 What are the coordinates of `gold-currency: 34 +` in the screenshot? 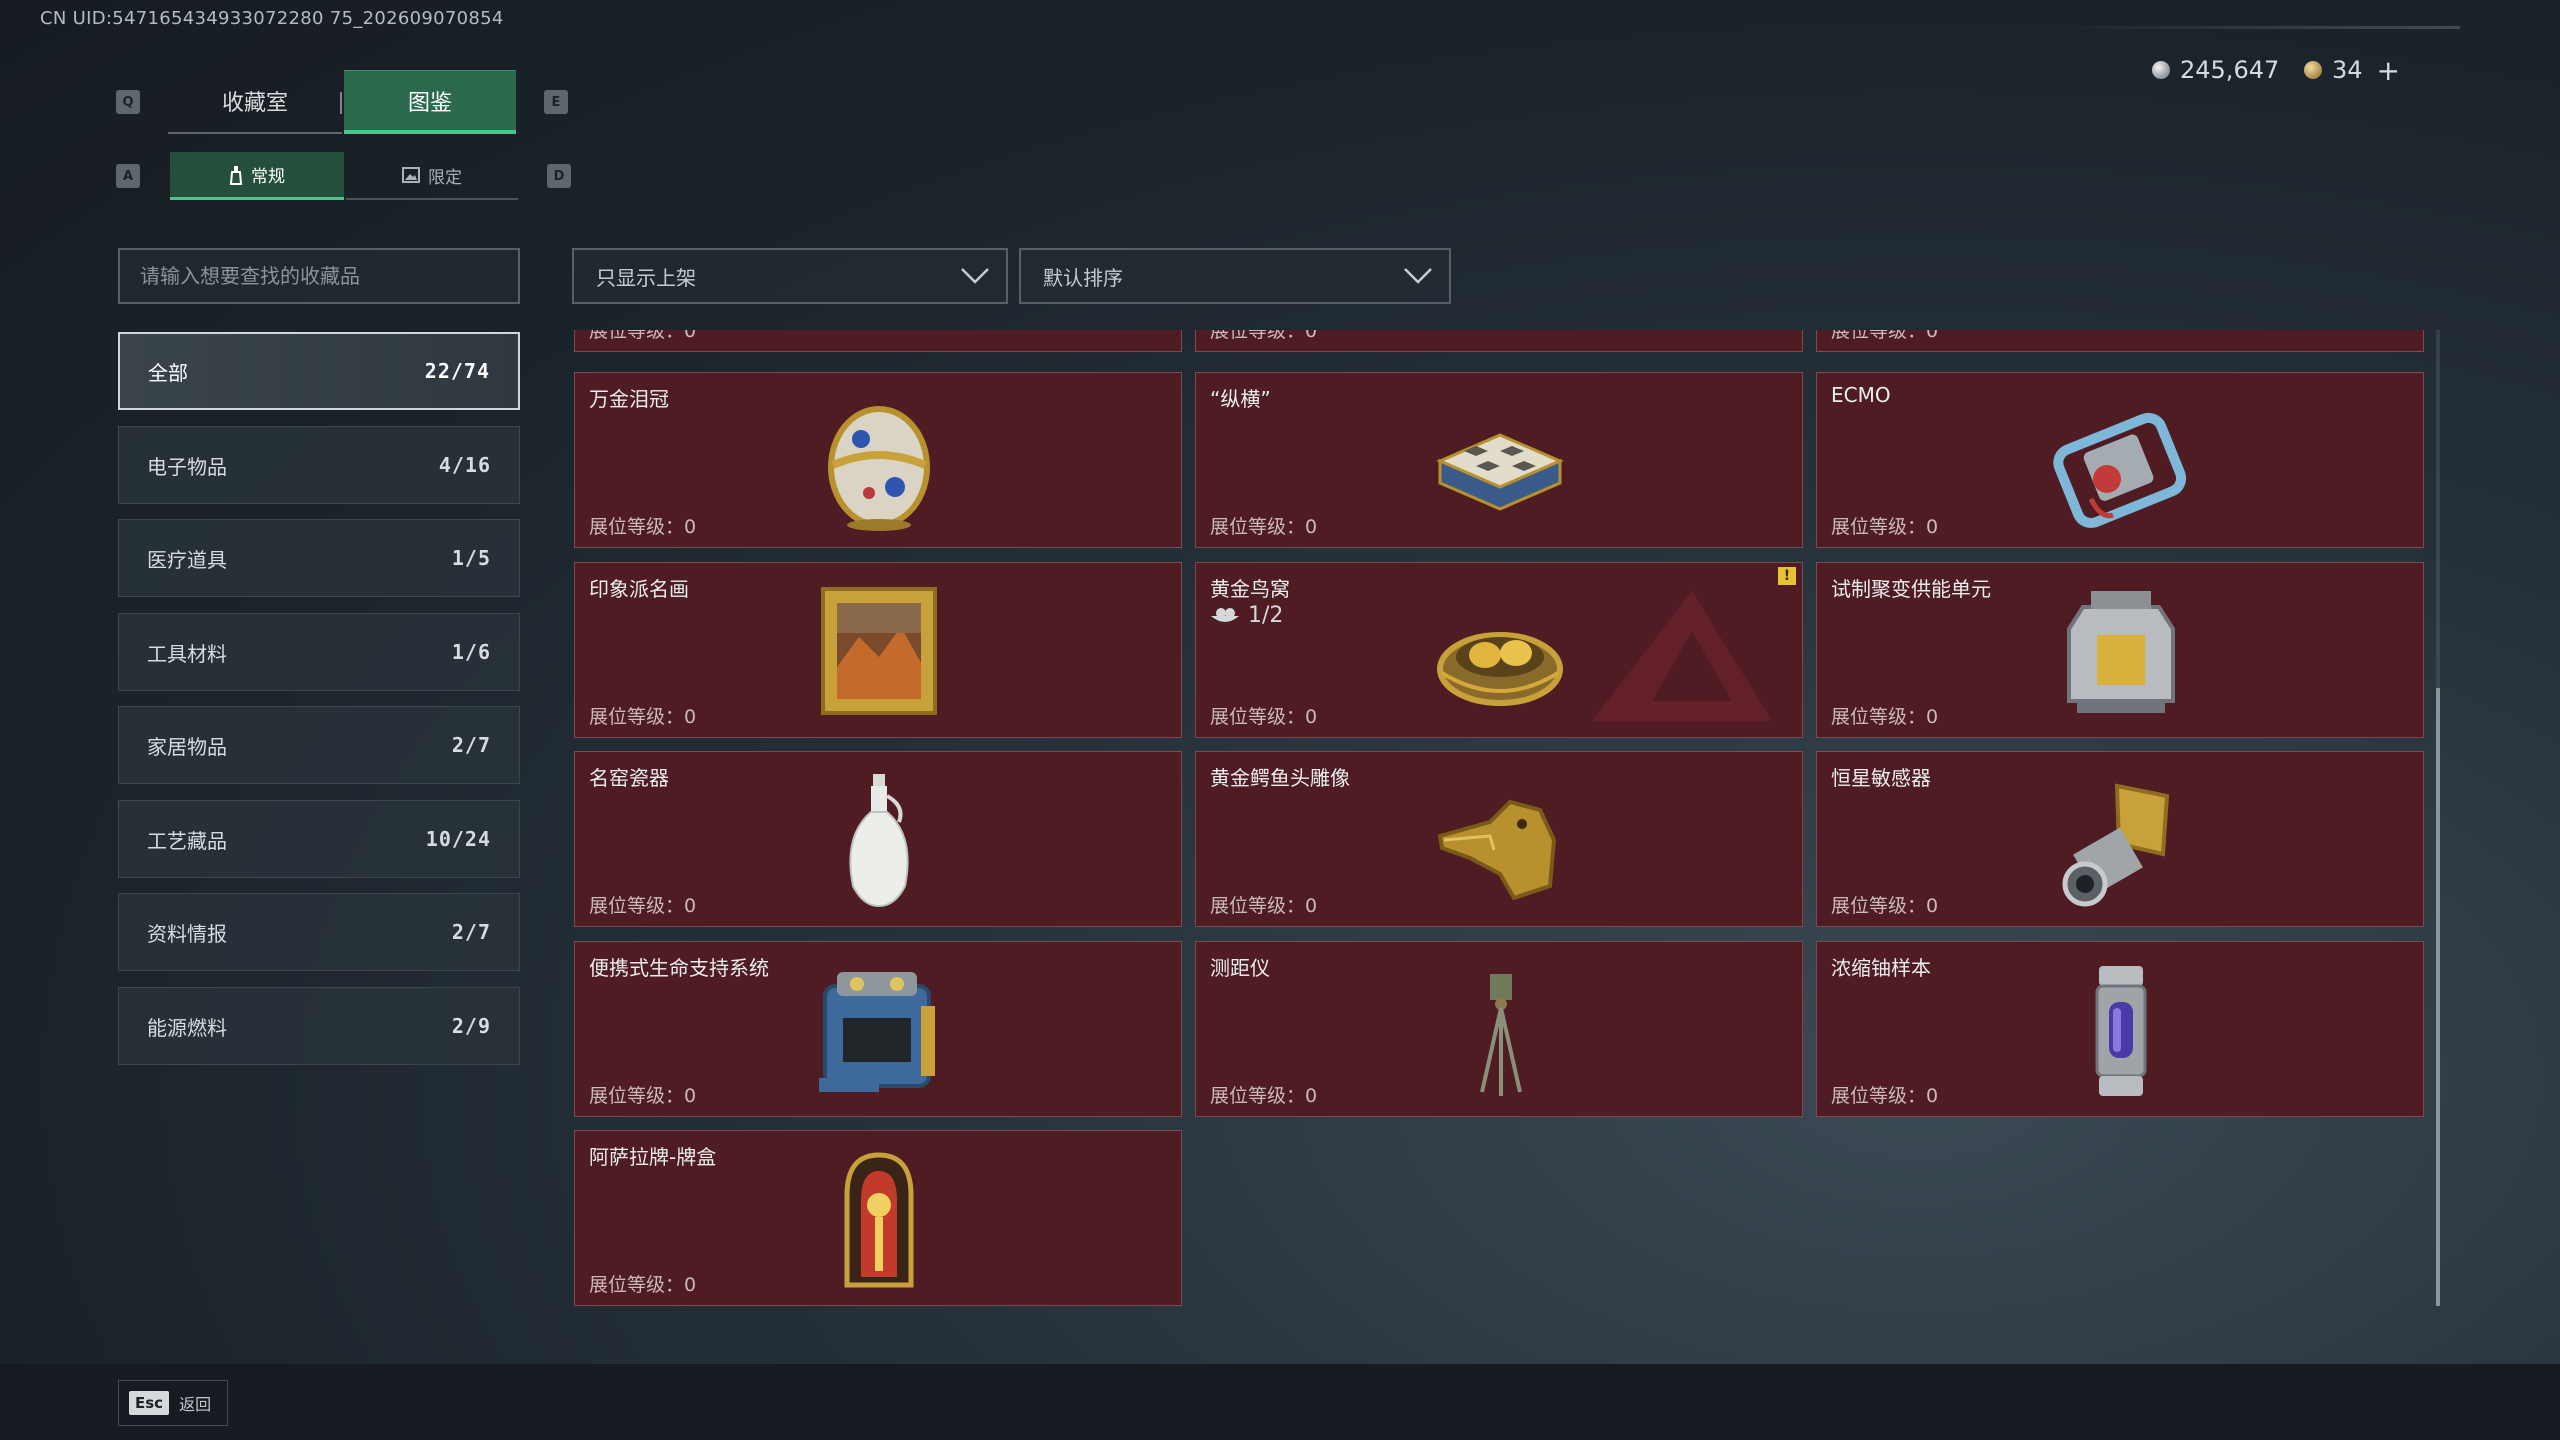 It's located at (2352, 70).